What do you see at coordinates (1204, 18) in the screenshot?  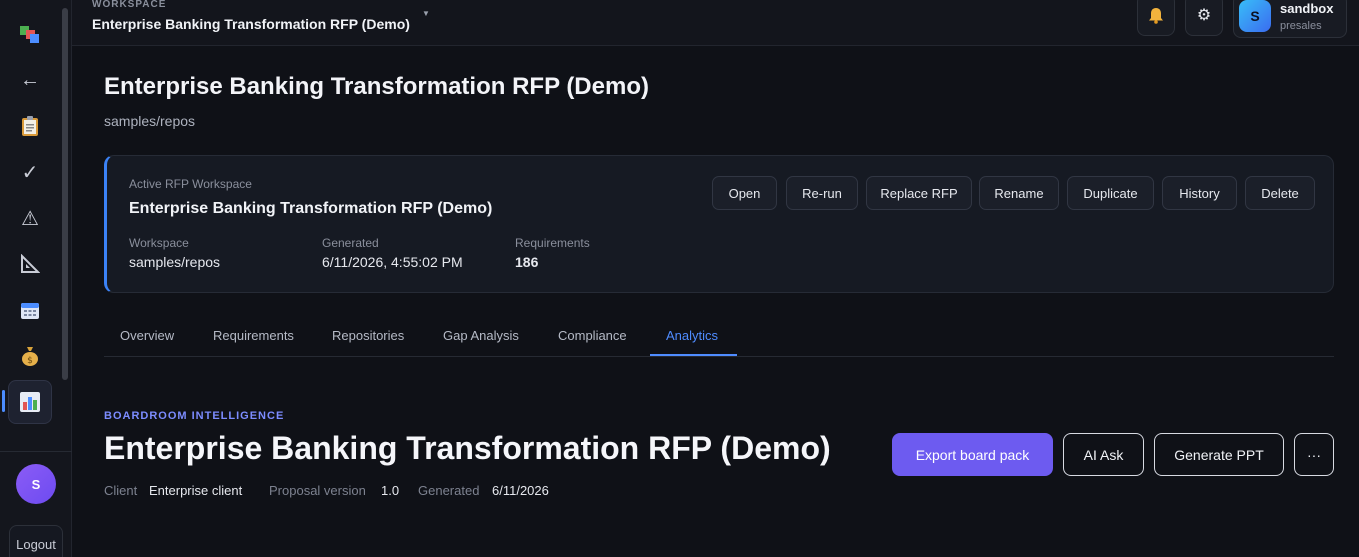 I see `gear-icon: ⚙` at bounding box center [1204, 18].